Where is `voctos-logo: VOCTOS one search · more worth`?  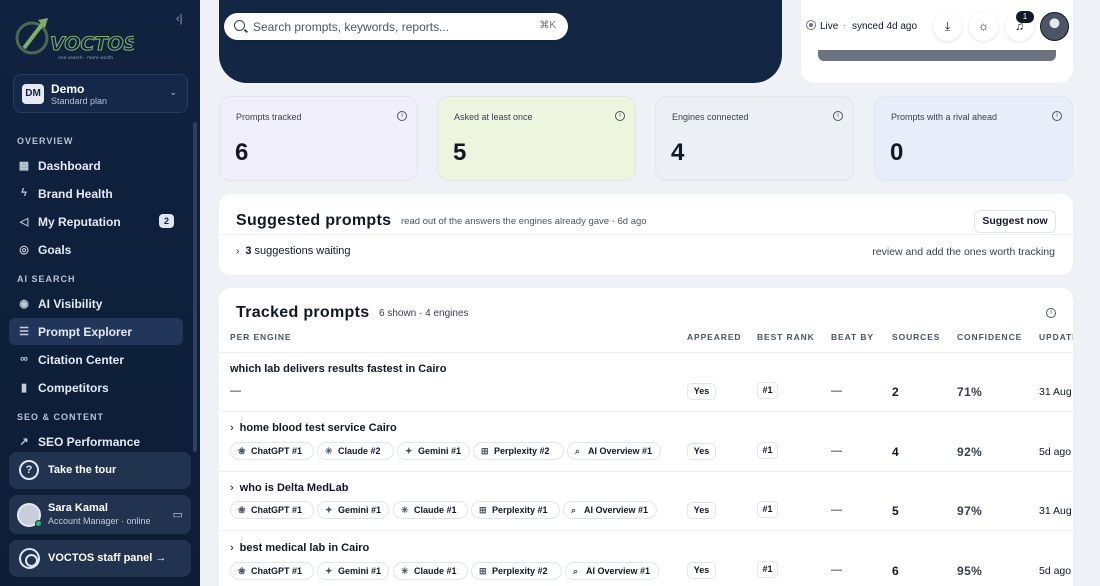 voctos-logo: VOCTOS one search · more worth is located at coordinates (74, 37).